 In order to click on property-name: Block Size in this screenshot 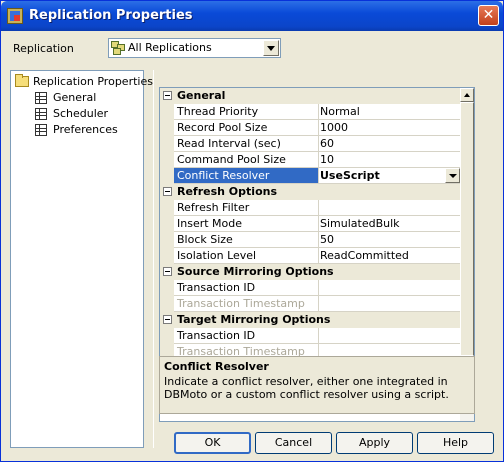, I will do `click(246, 240)`.